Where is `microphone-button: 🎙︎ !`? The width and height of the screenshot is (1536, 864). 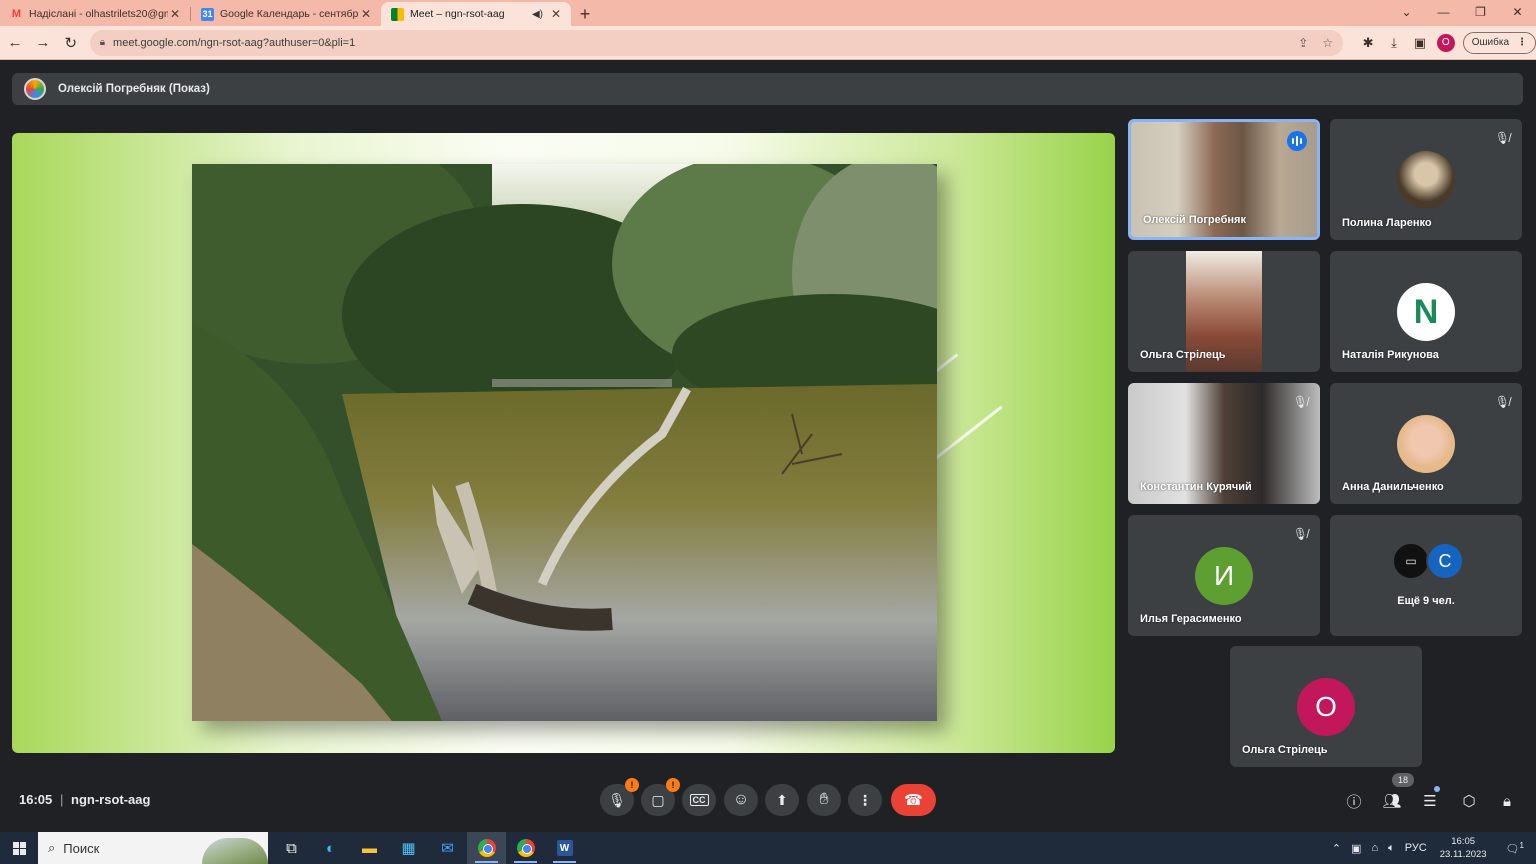
microphone-button: 🎙︎ ! is located at coordinates (619, 797).